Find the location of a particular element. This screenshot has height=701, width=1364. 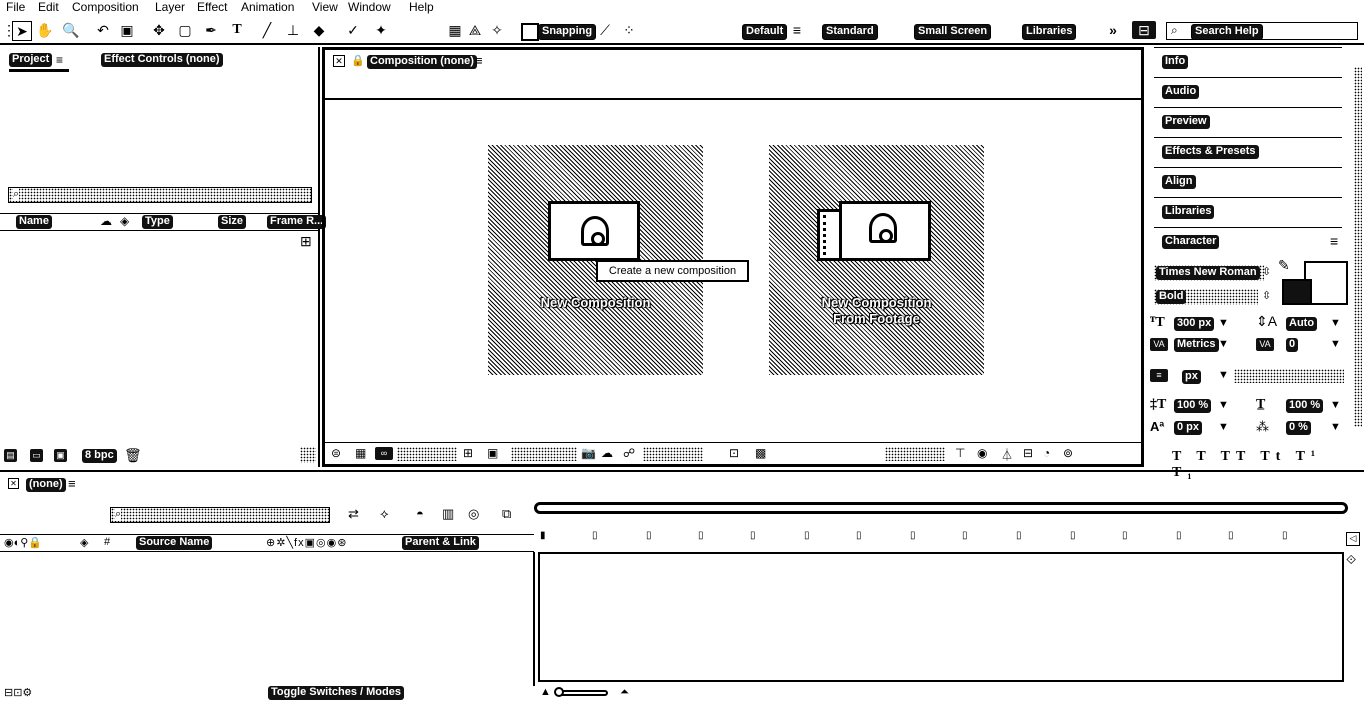

kerning-value: Metrics is located at coordinates (1196, 345).